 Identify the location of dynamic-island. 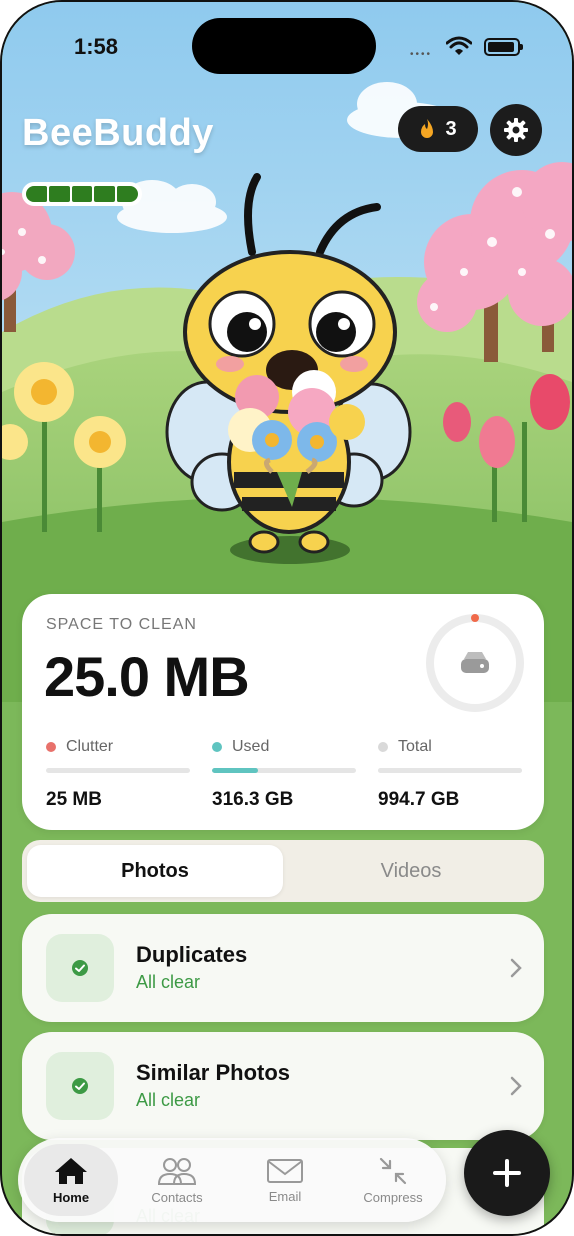
(284, 46).